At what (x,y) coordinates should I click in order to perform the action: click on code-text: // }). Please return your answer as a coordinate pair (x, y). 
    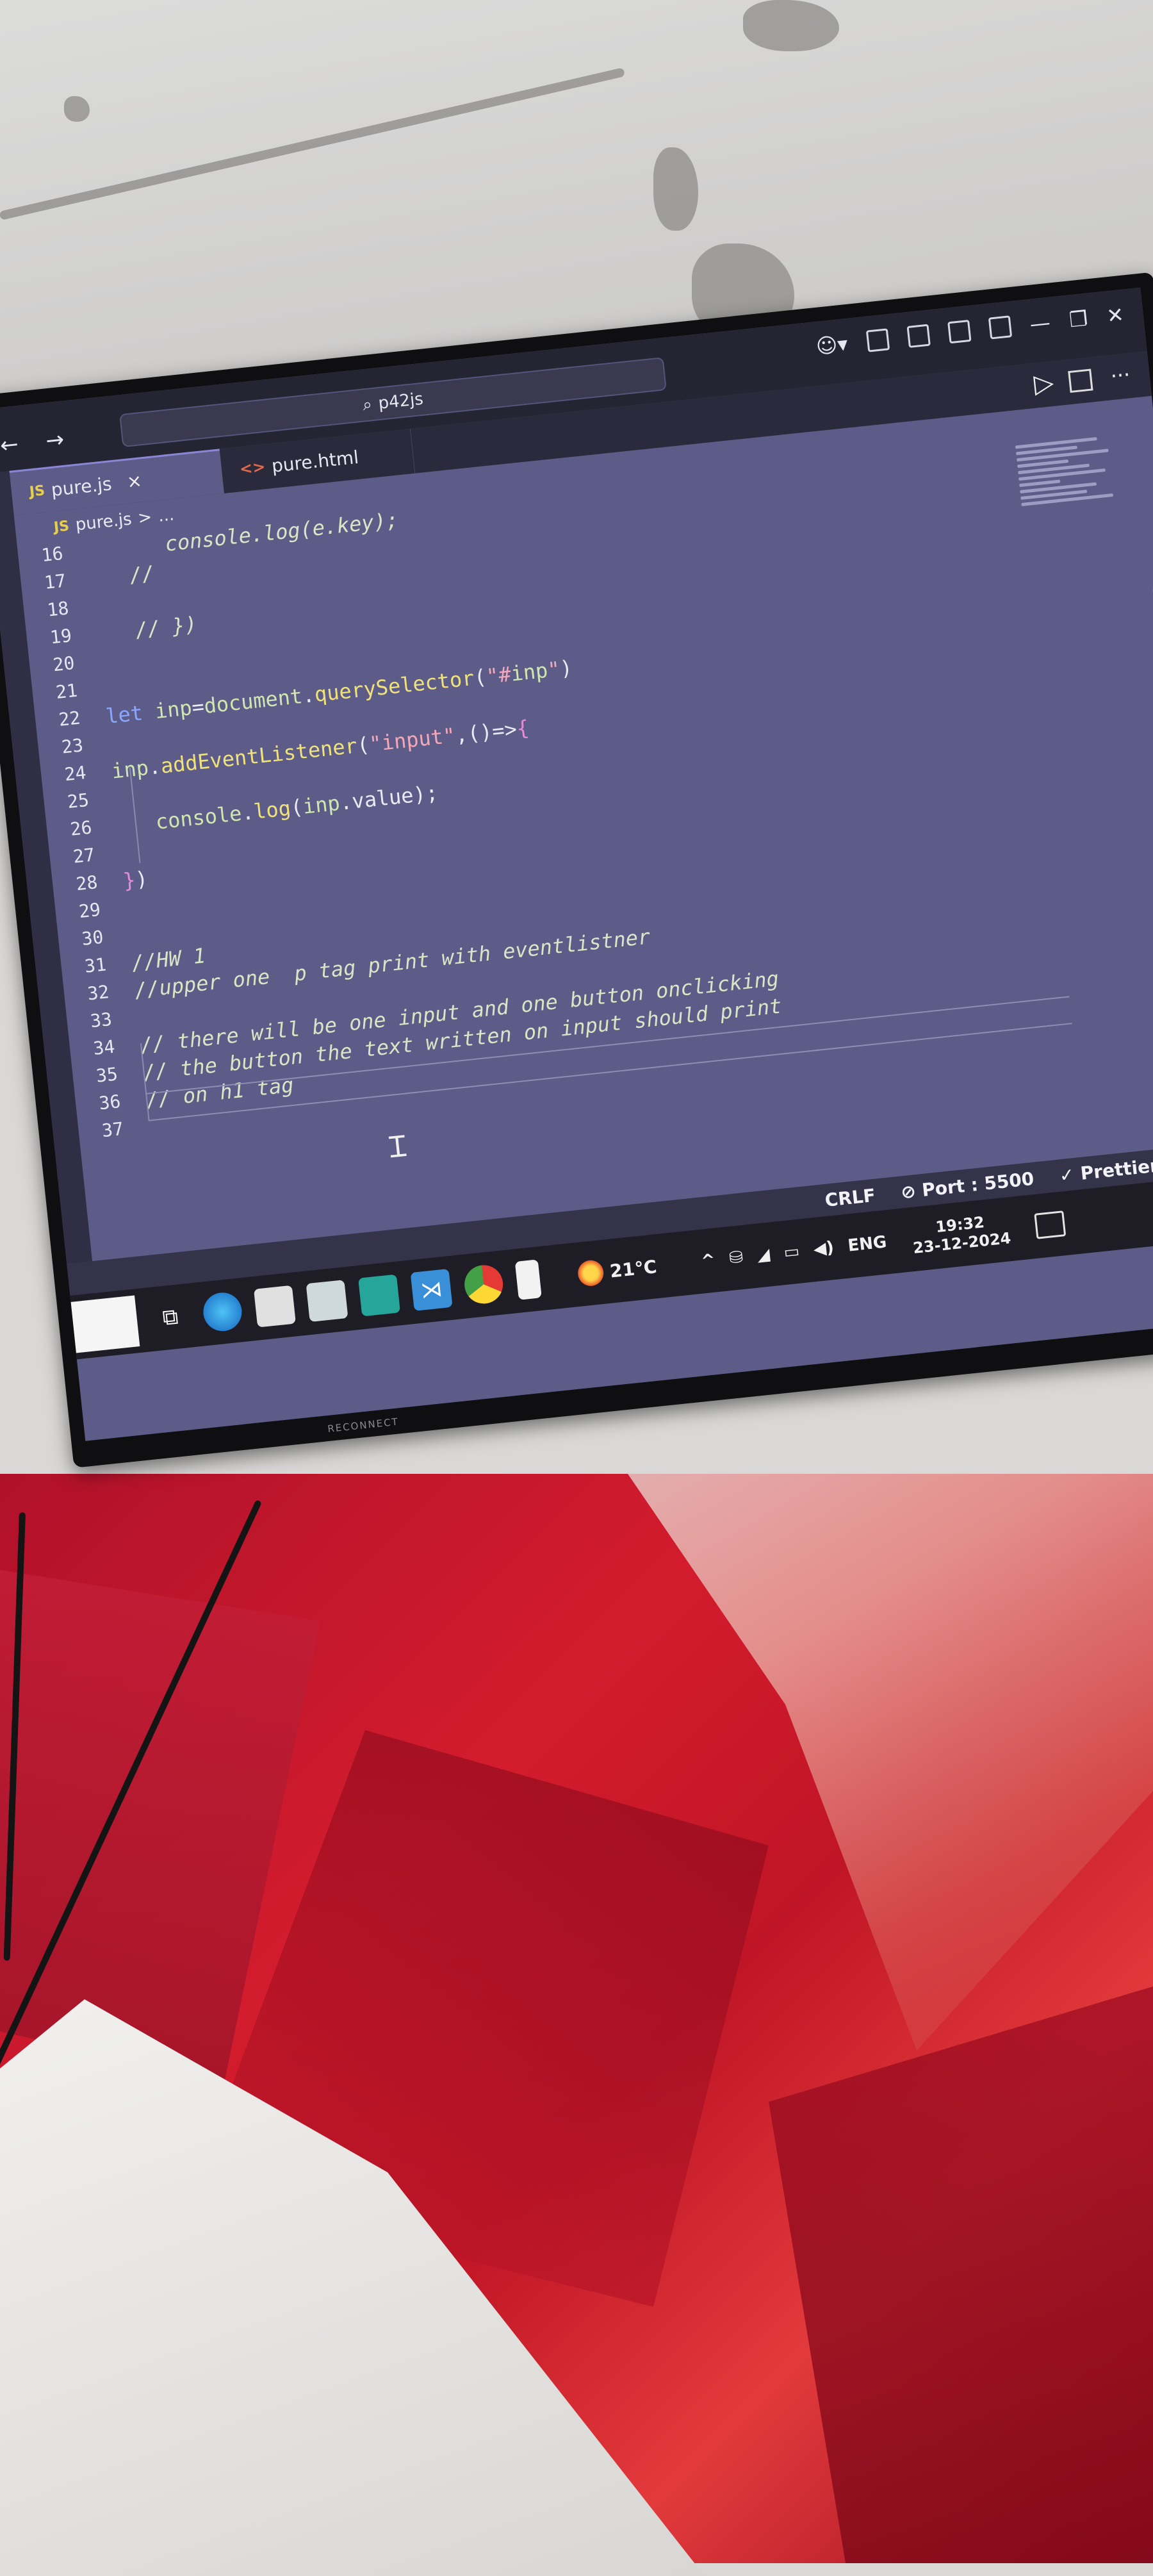
    Looking at the image, I should click on (166, 627).